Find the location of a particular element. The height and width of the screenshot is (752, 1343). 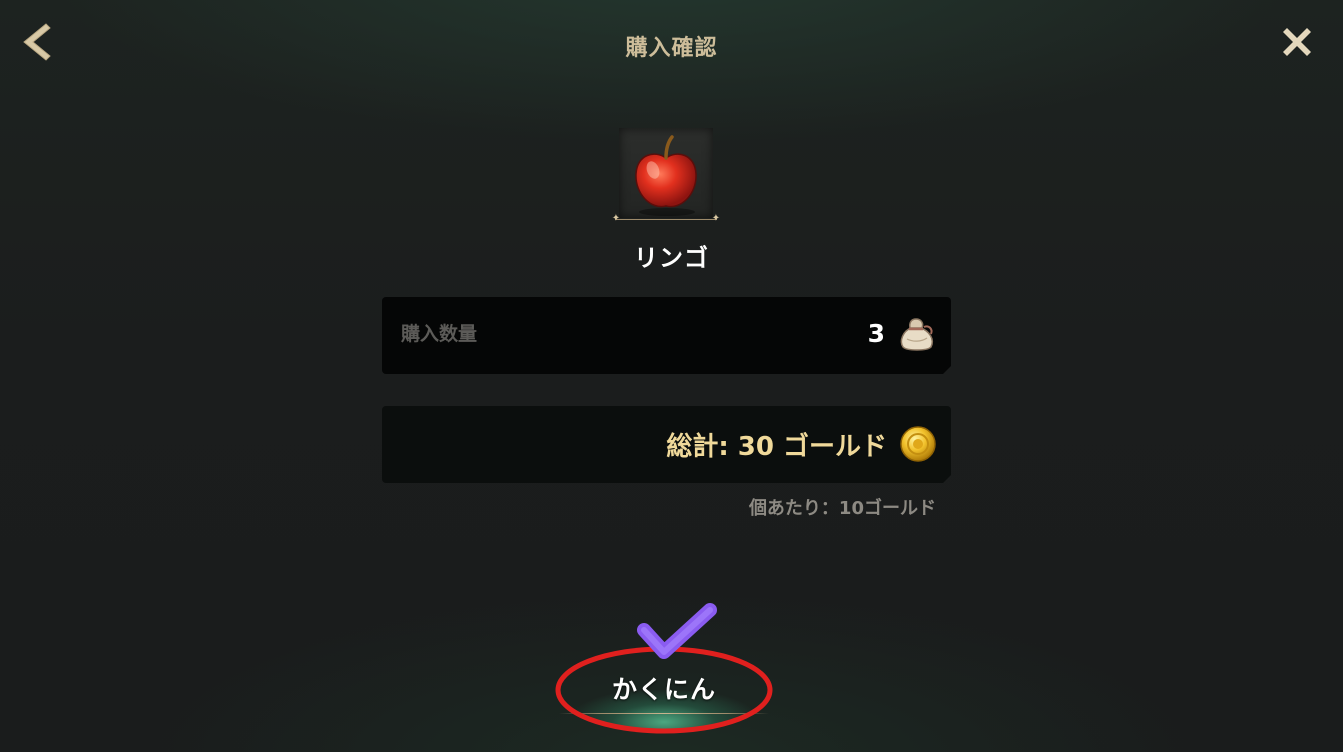

quantity-label: 購入数量 is located at coordinates (439, 334).